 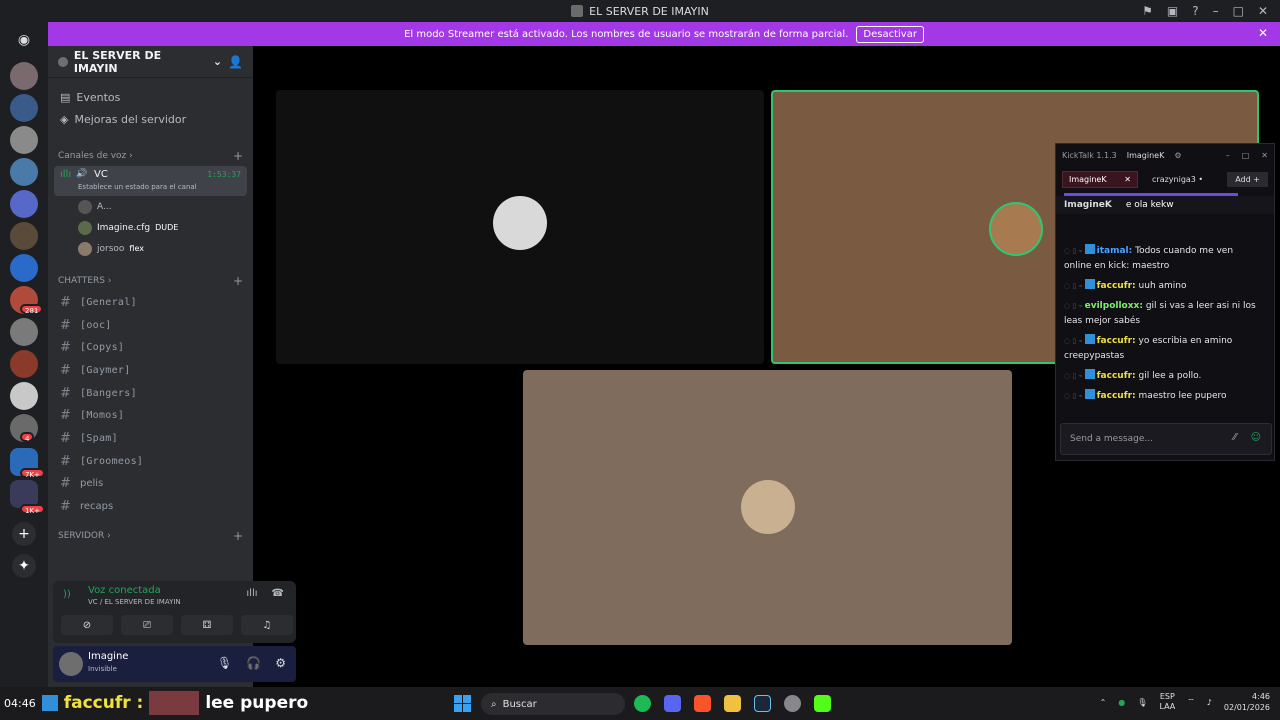 I want to click on soundboard-button: ♫, so click(x=267, y=625).